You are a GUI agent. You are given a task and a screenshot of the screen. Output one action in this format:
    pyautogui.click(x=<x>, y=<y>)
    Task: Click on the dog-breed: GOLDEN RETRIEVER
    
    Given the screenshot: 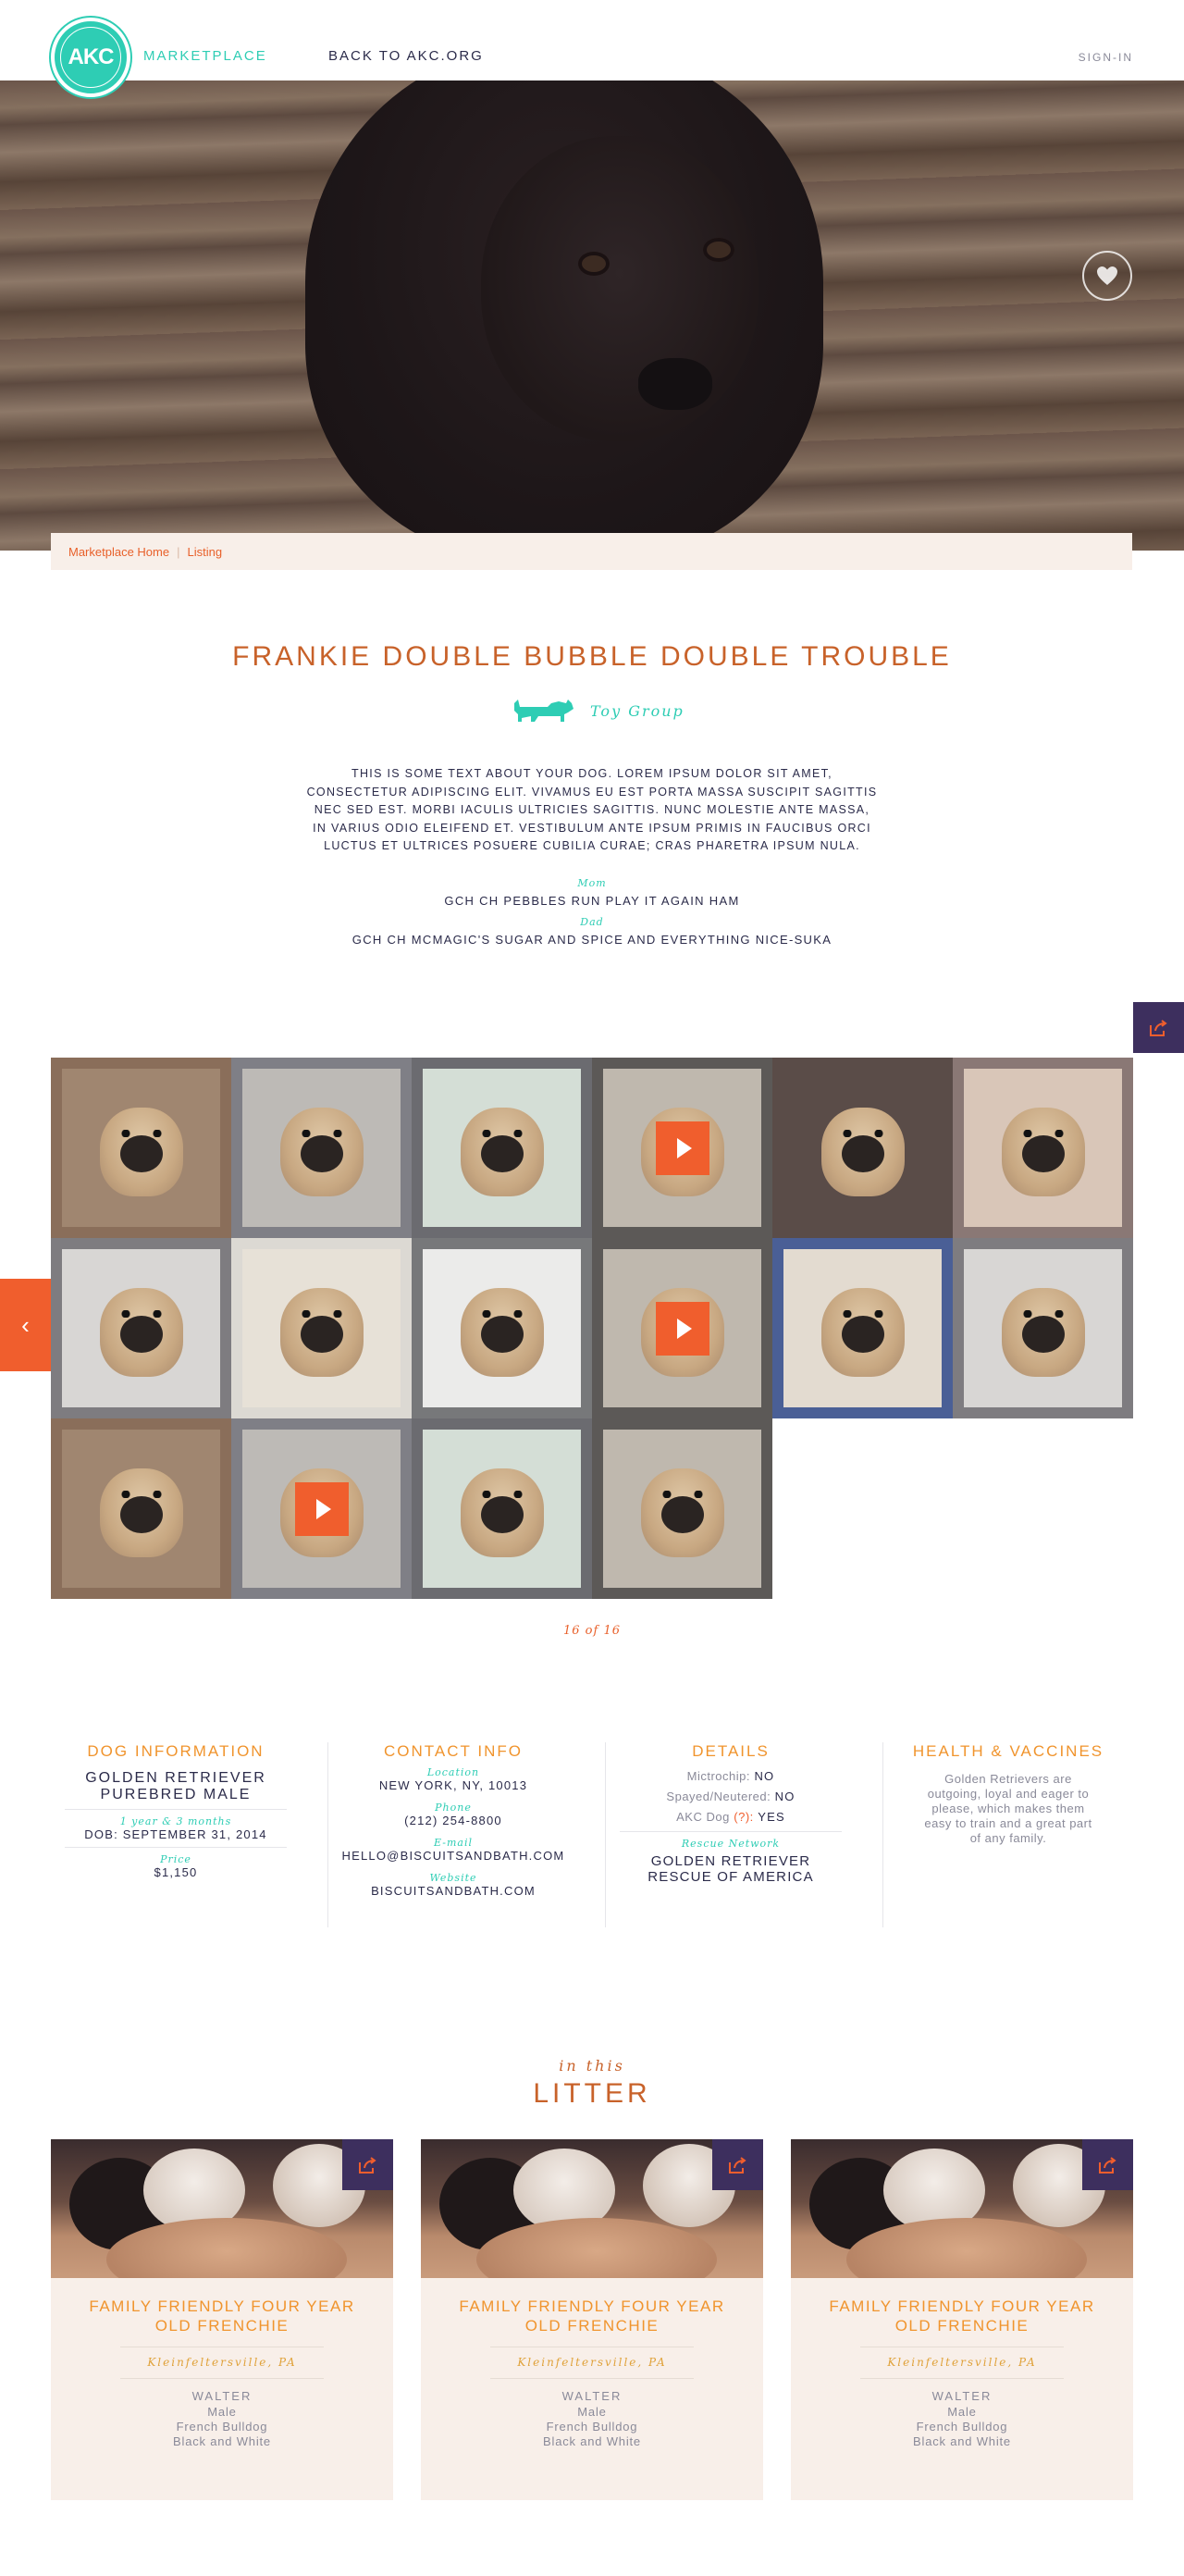 What is the action you would take?
    pyautogui.click(x=176, y=1778)
    